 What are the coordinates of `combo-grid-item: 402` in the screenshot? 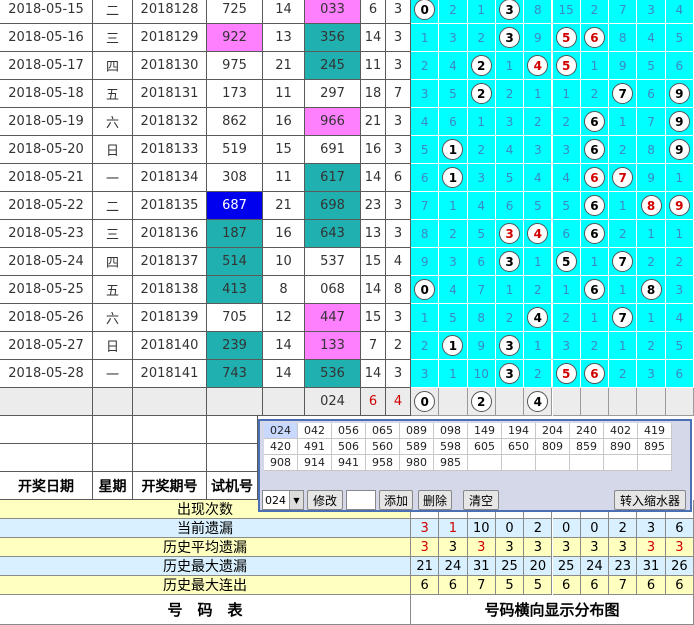 It's located at (621, 431).